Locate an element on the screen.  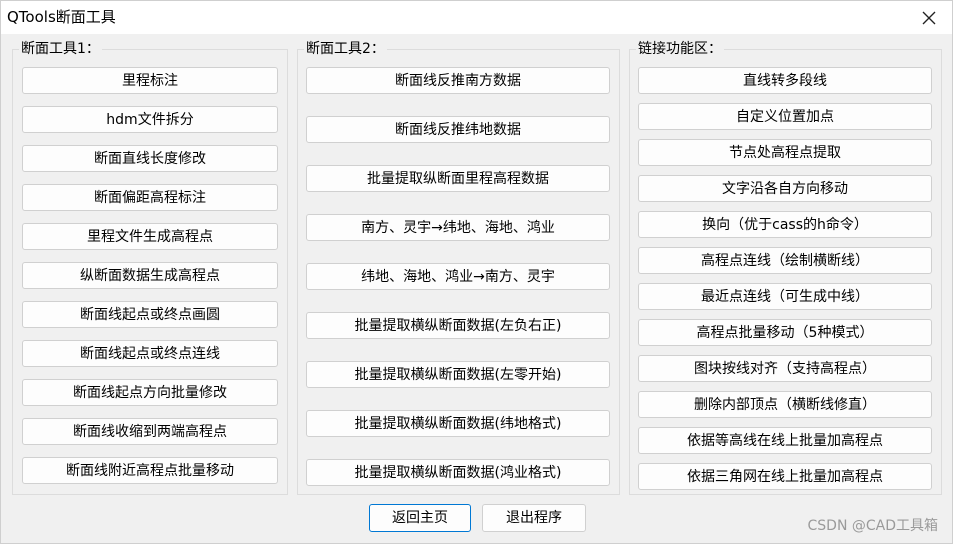
reverse-weidi-data-button: 断面线反推纬地数据 is located at coordinates (458, 129).